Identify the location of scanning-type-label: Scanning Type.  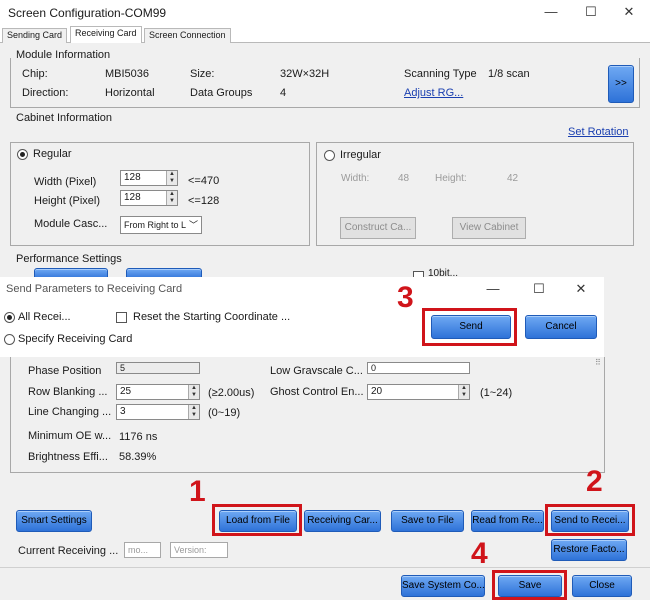
(440, 74).